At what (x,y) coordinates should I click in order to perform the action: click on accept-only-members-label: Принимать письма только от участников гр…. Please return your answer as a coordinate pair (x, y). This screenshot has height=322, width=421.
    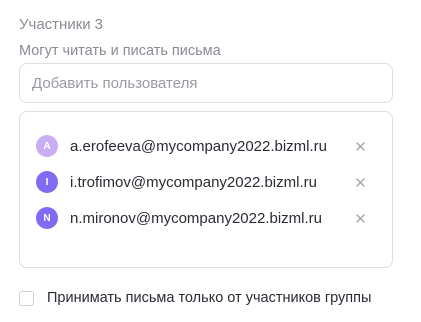
    Looking at the image, I should click on (209, 298).